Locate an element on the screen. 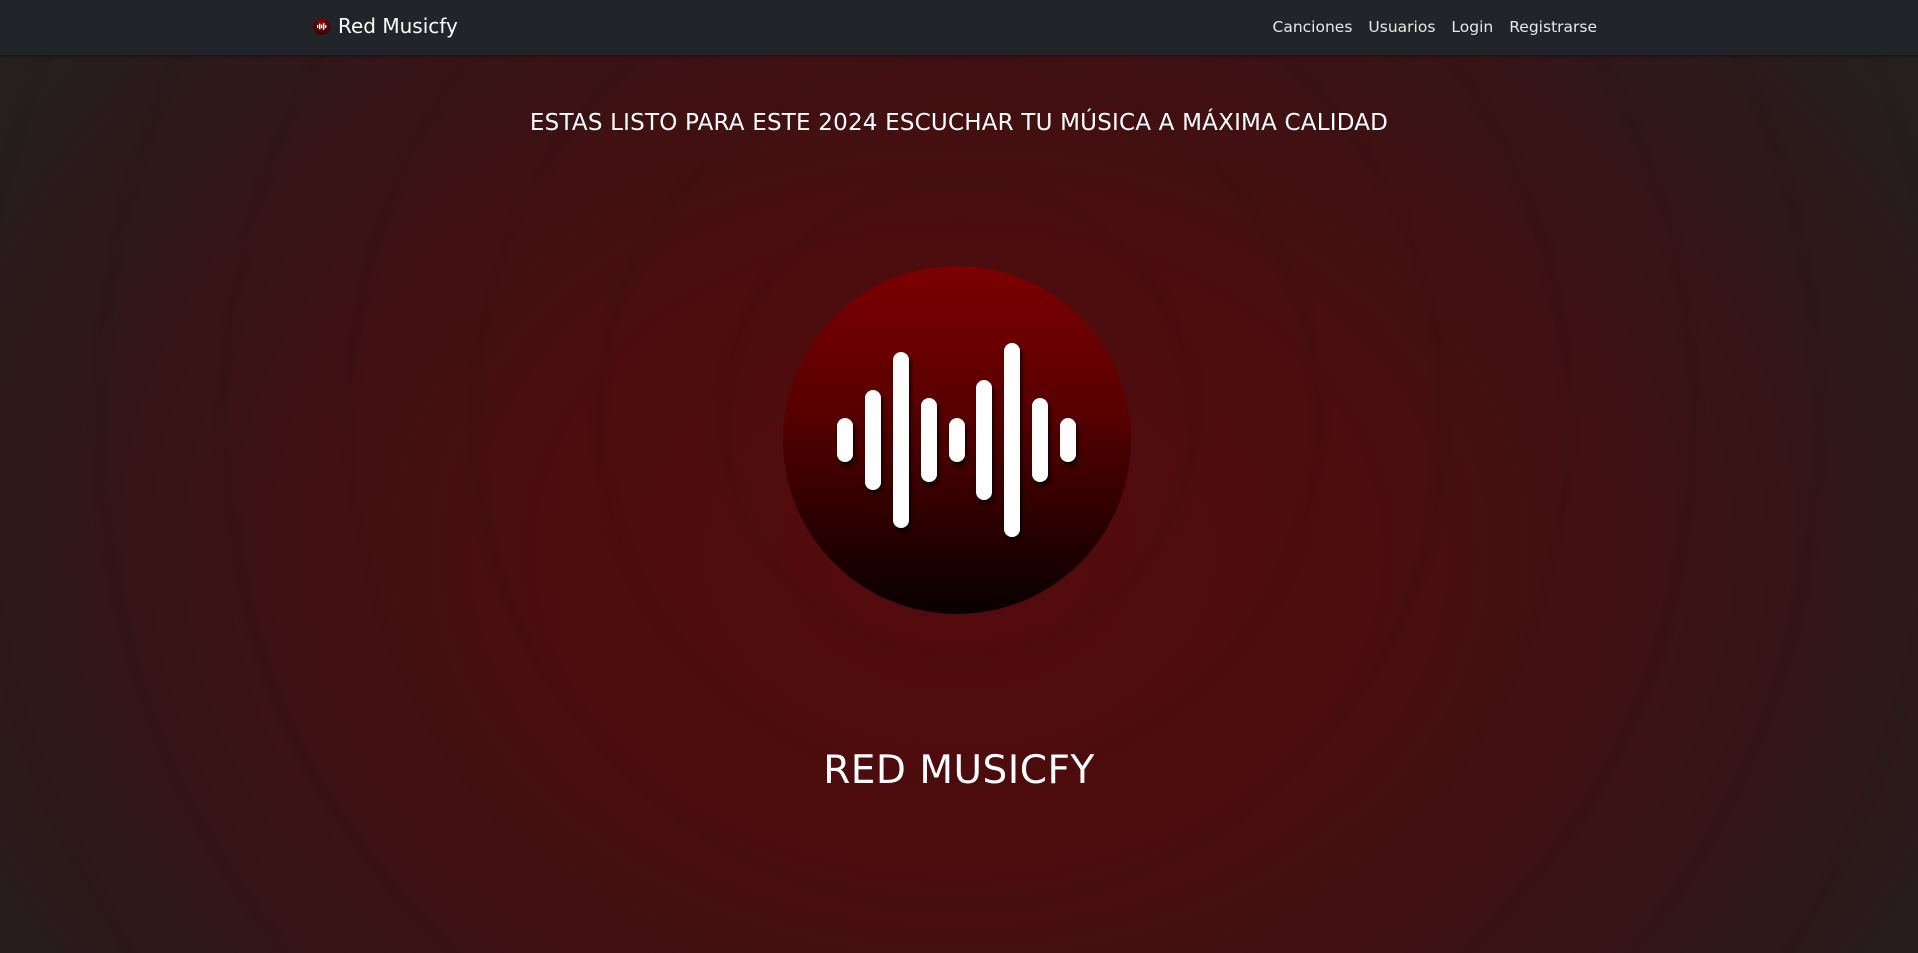 The image size is (1918, 953). brand-link: Red Musicfy is located at coordinates (385, 26).